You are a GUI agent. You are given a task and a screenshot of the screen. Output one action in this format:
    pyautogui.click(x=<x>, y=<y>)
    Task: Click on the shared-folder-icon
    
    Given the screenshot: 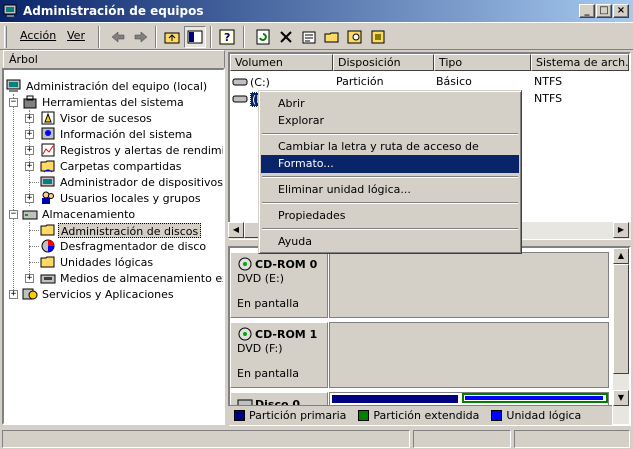 What is the action you would take?
    pyautogui.click(x=48, y=166)
    